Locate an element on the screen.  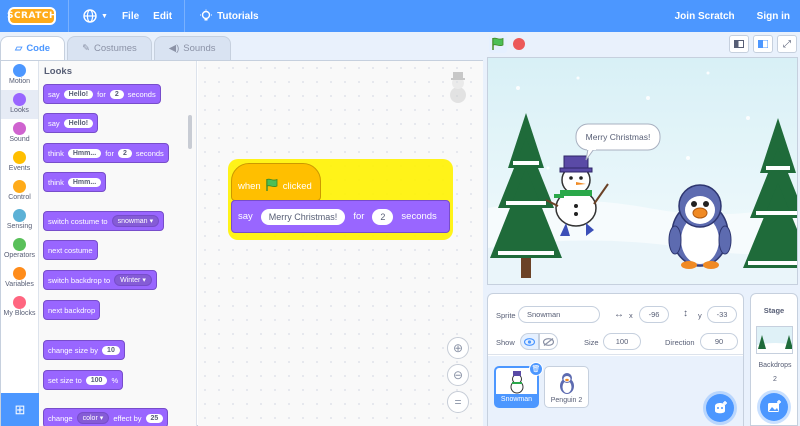
green-flag-icon is located at coordinates (271, 184).